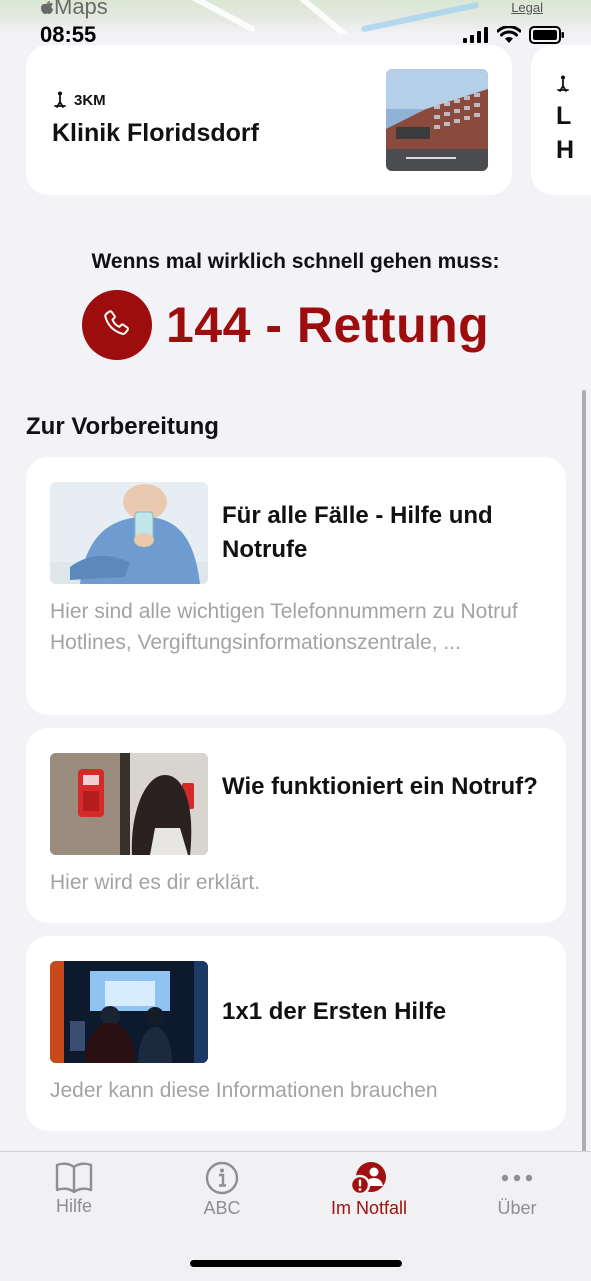  I want to click on hospital-image, so click(437, 120).